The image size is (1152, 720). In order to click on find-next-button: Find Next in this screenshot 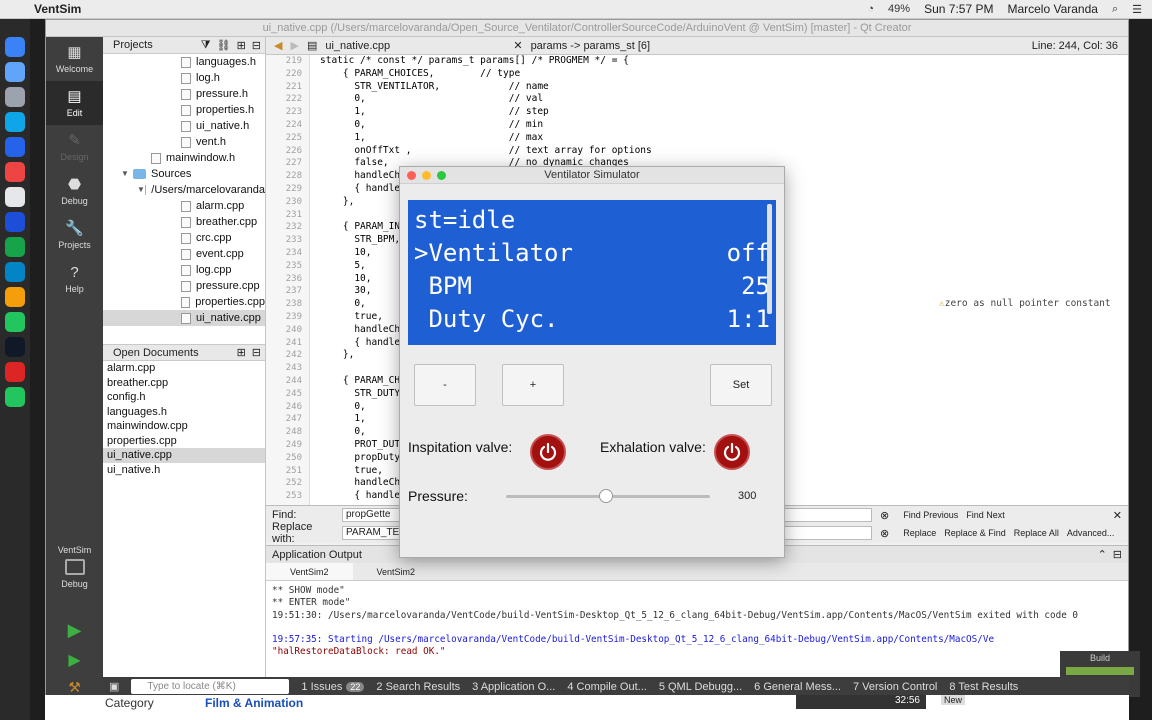, I will do `click(985, 515)`.